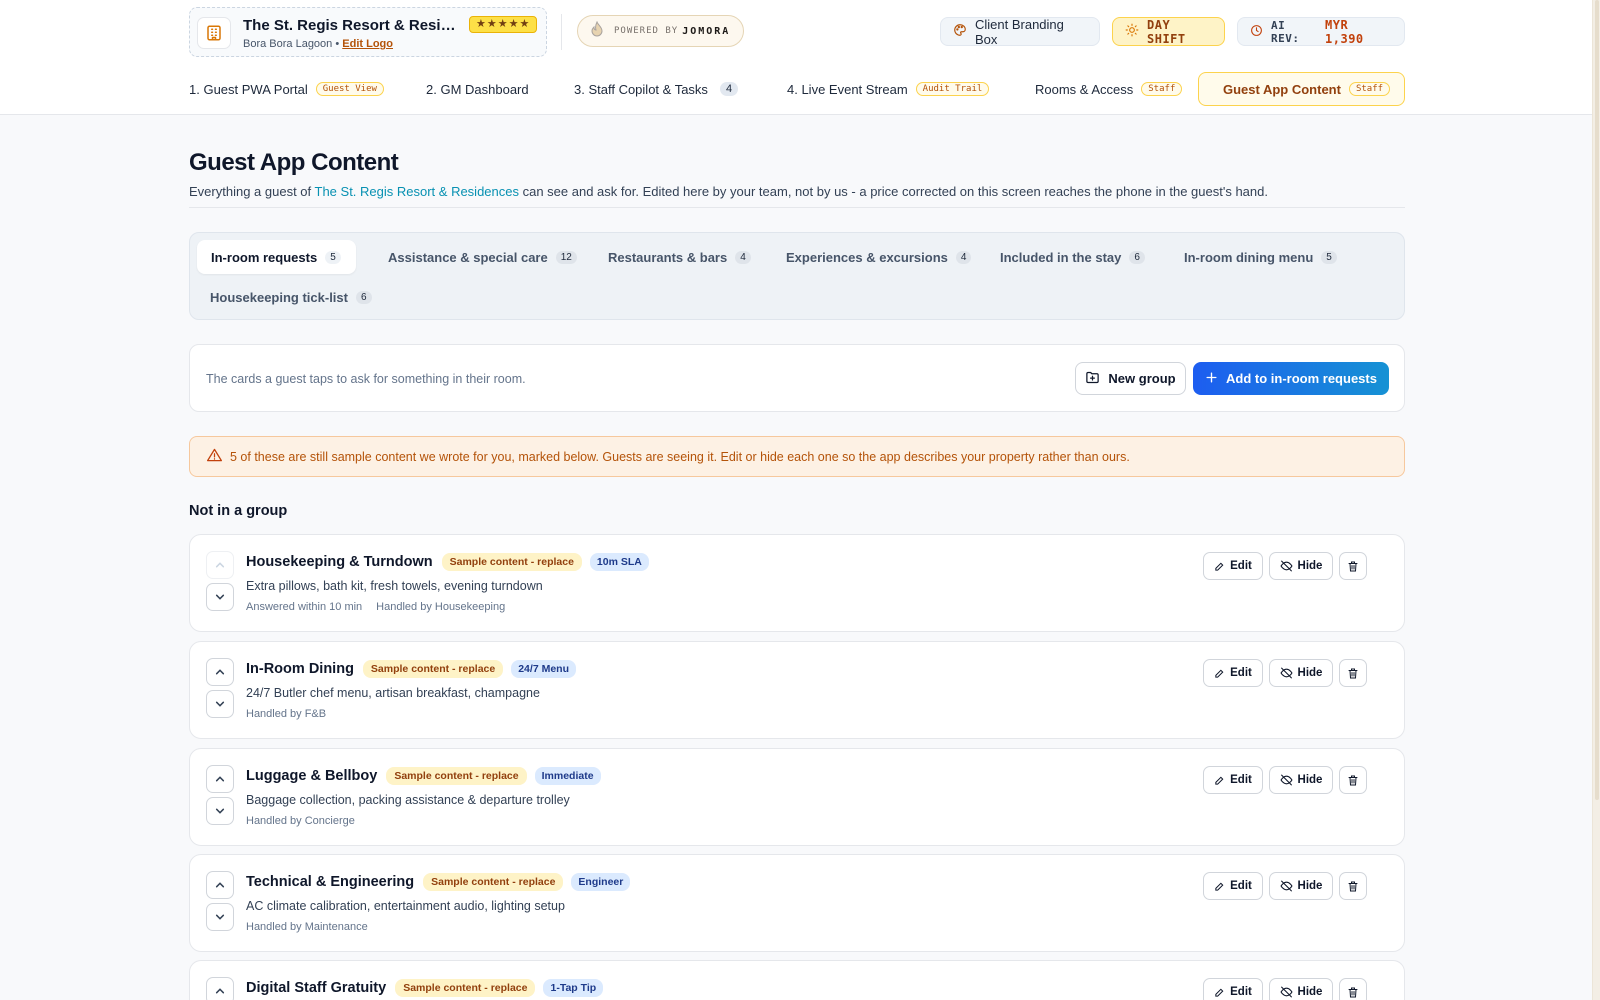 Image resolution: width=1600 pixels, height=1000 pixels. What do you see at coordinates (286, 714) in the screenshot?
I see `card-handler: Handled by F&B` at bounding box center [286, 714].